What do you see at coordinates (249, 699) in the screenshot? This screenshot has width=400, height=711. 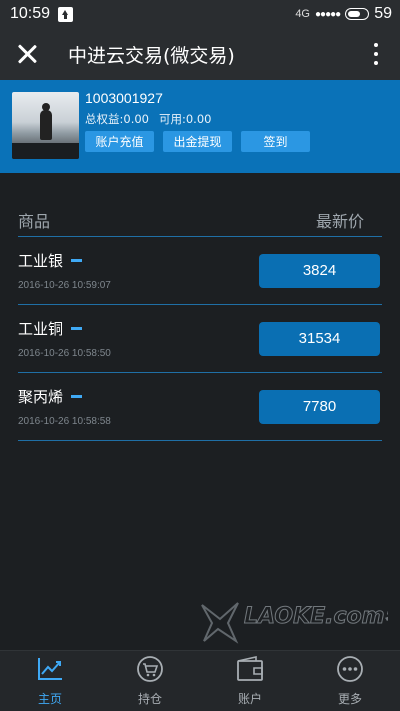 I see `nav-label: 账户` at bounding box center [249, 699].